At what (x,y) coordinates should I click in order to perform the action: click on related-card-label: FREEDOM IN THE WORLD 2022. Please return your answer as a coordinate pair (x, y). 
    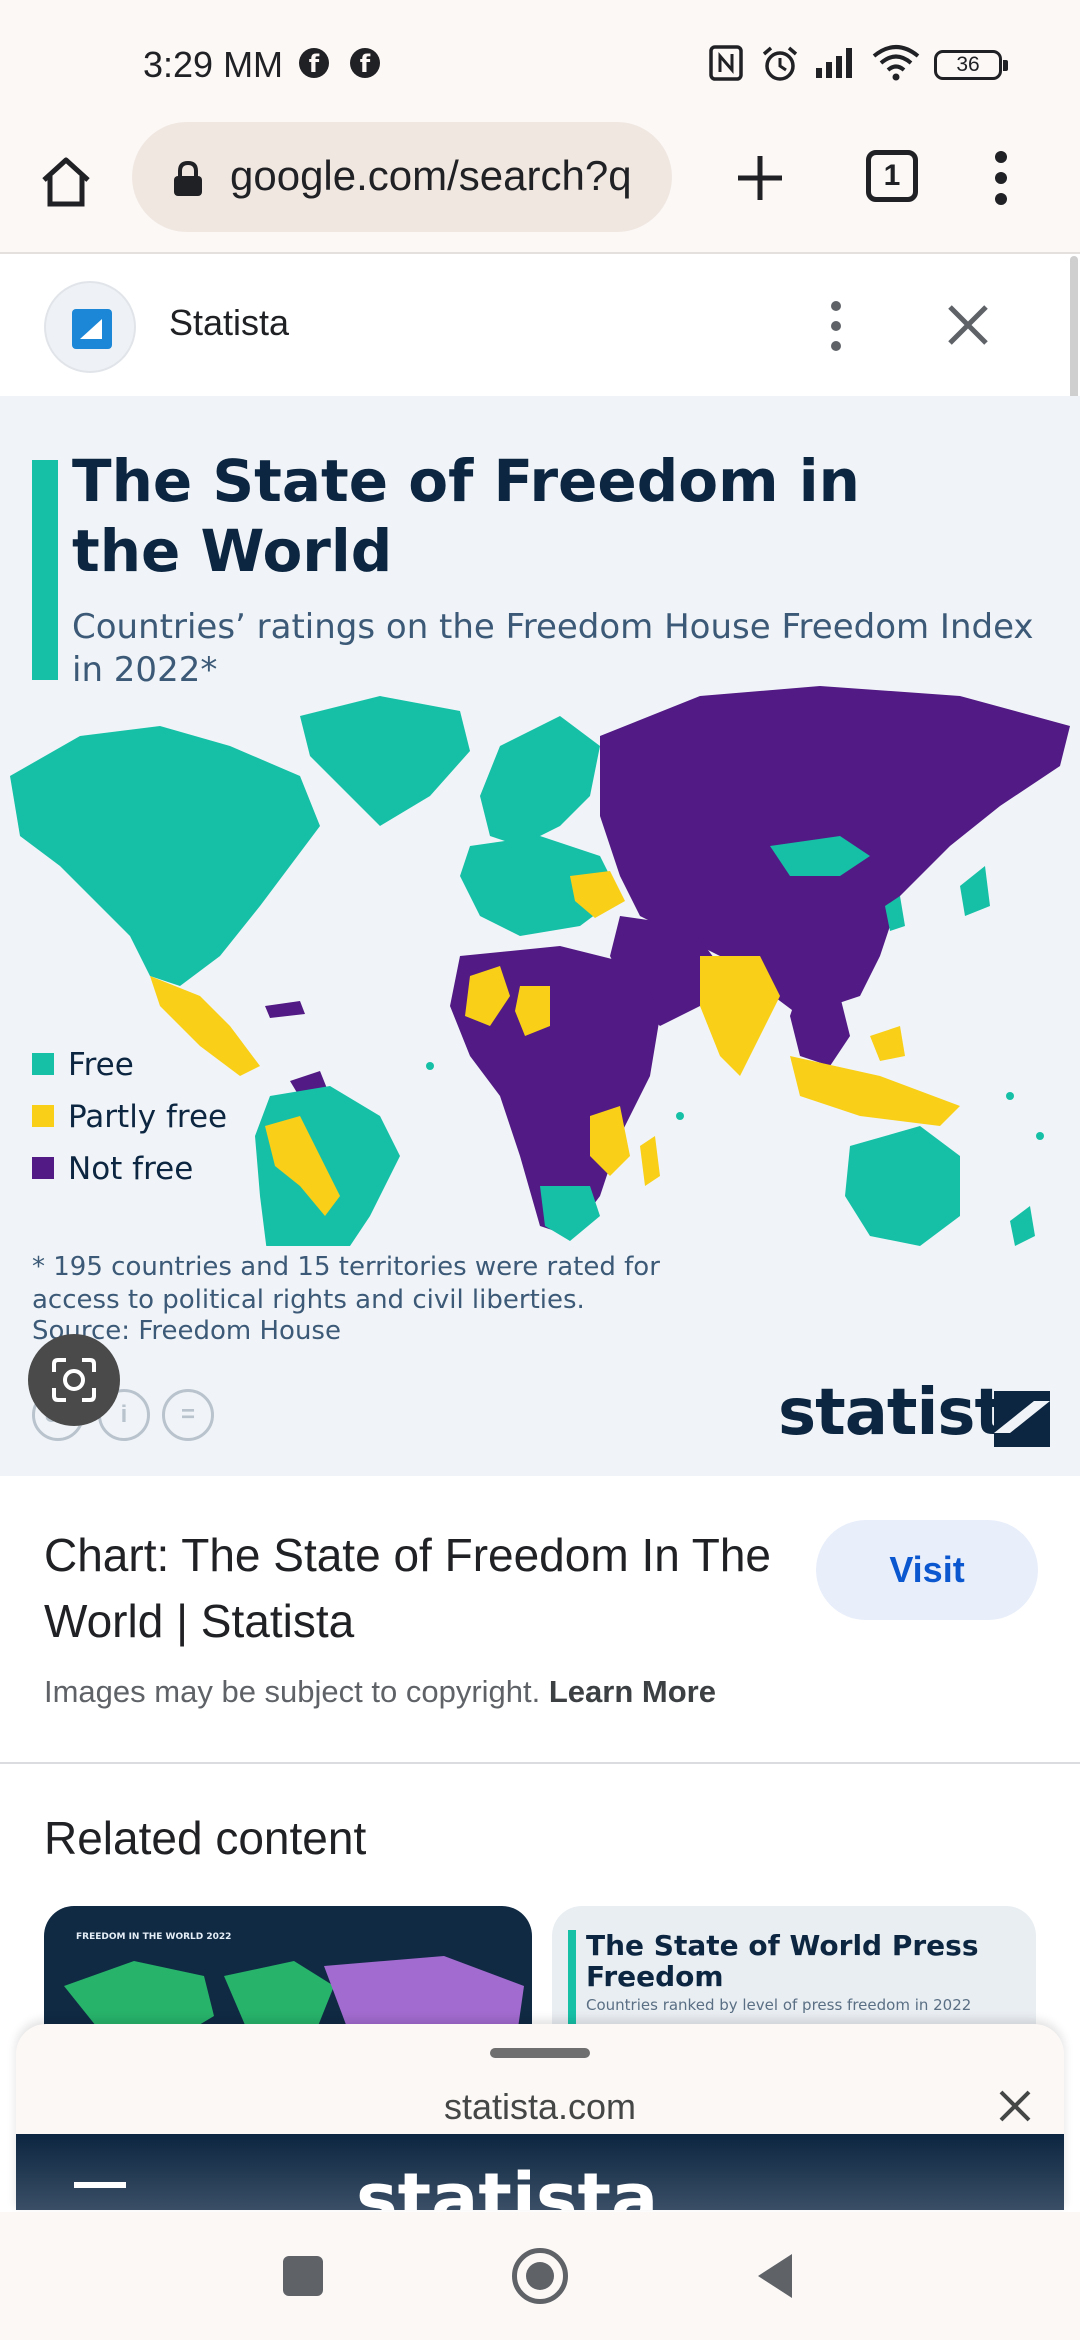
    Looking at the image, I should click on (154, 1937).